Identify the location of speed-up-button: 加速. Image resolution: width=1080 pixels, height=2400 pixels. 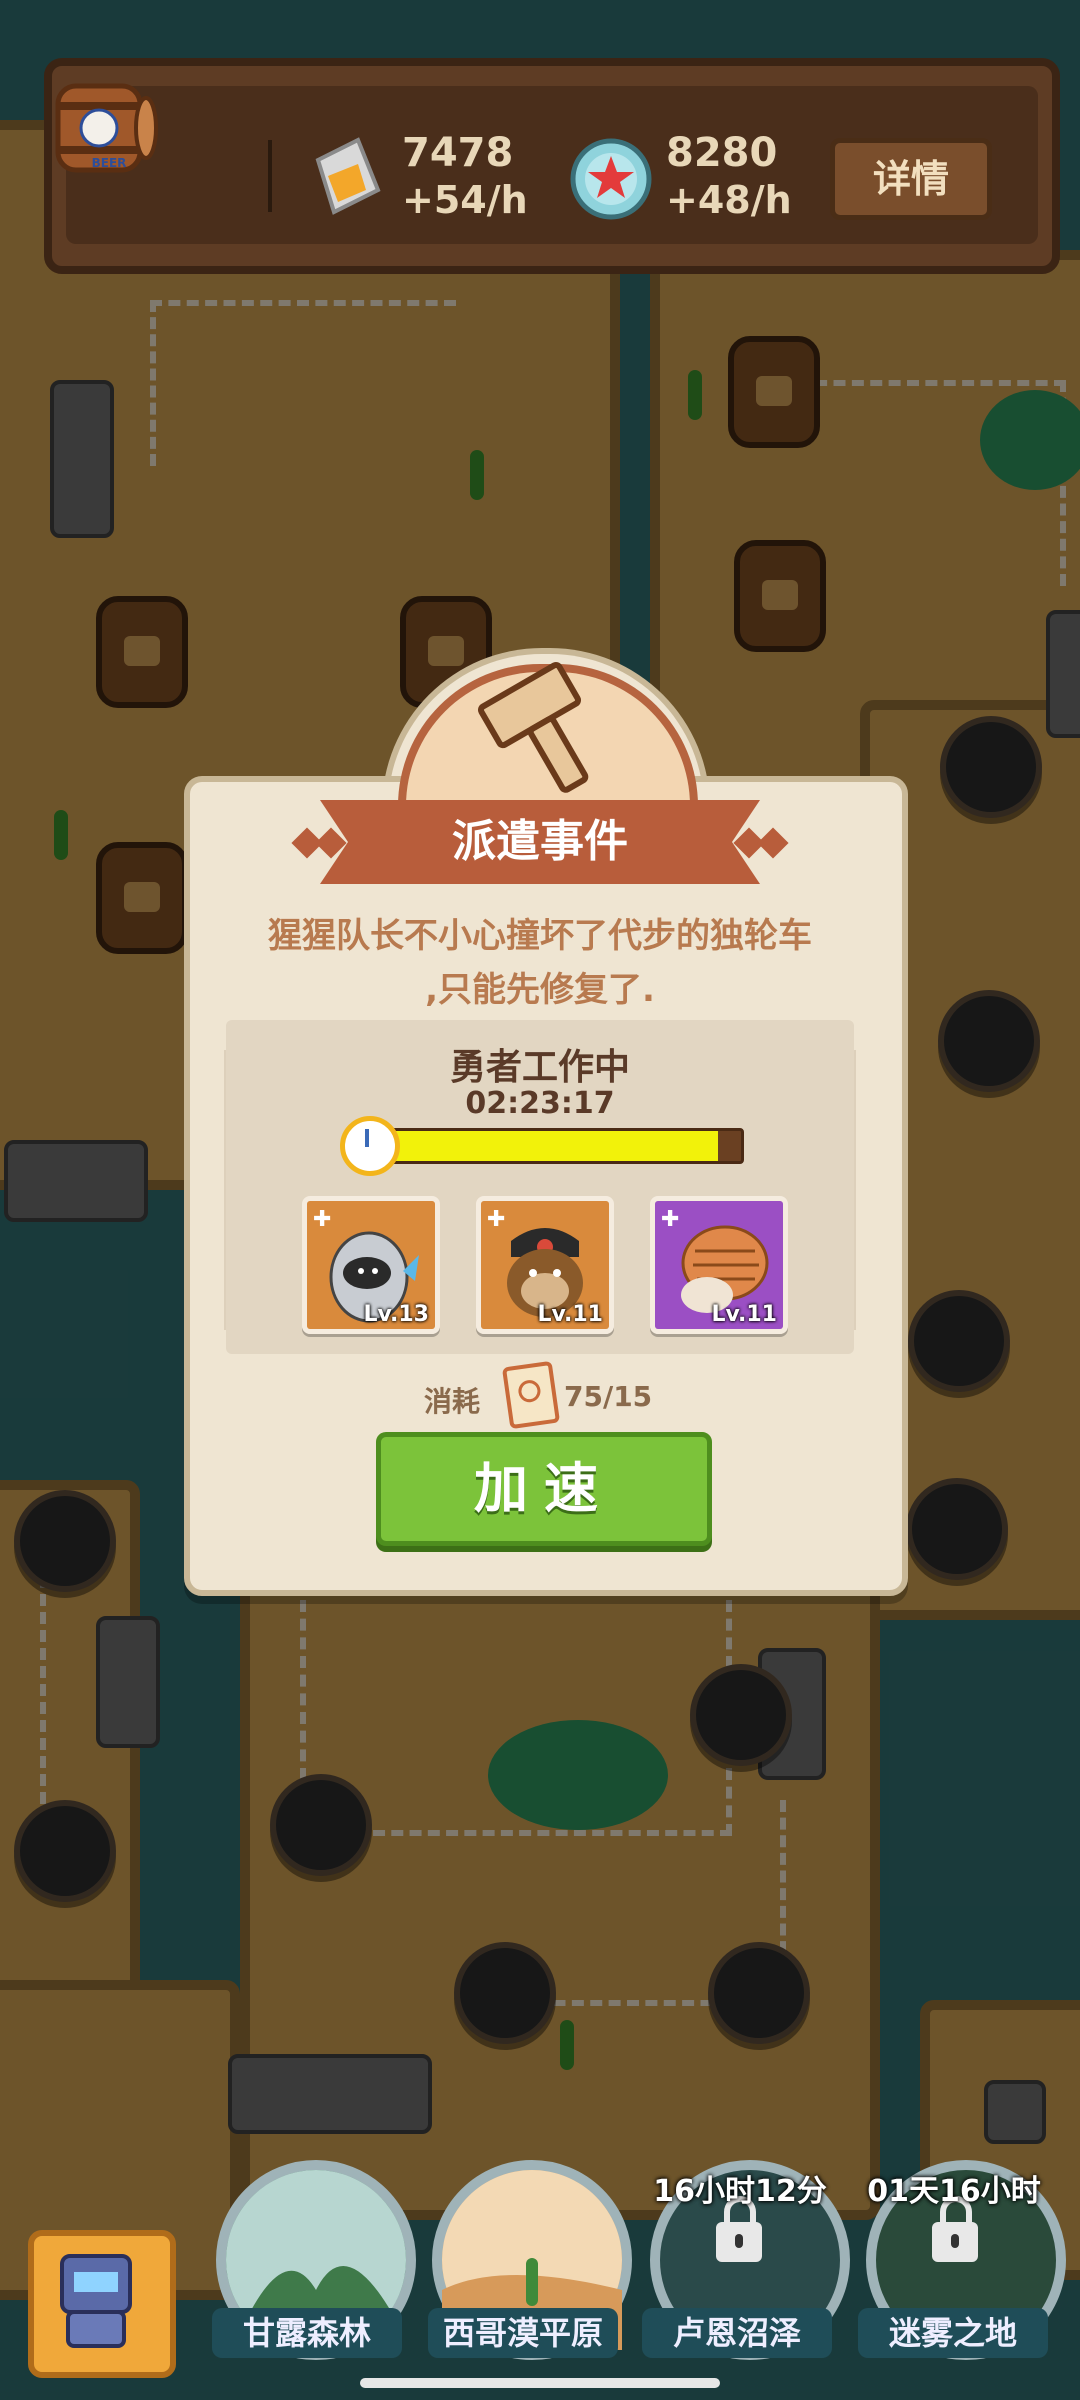
(544, 1489).